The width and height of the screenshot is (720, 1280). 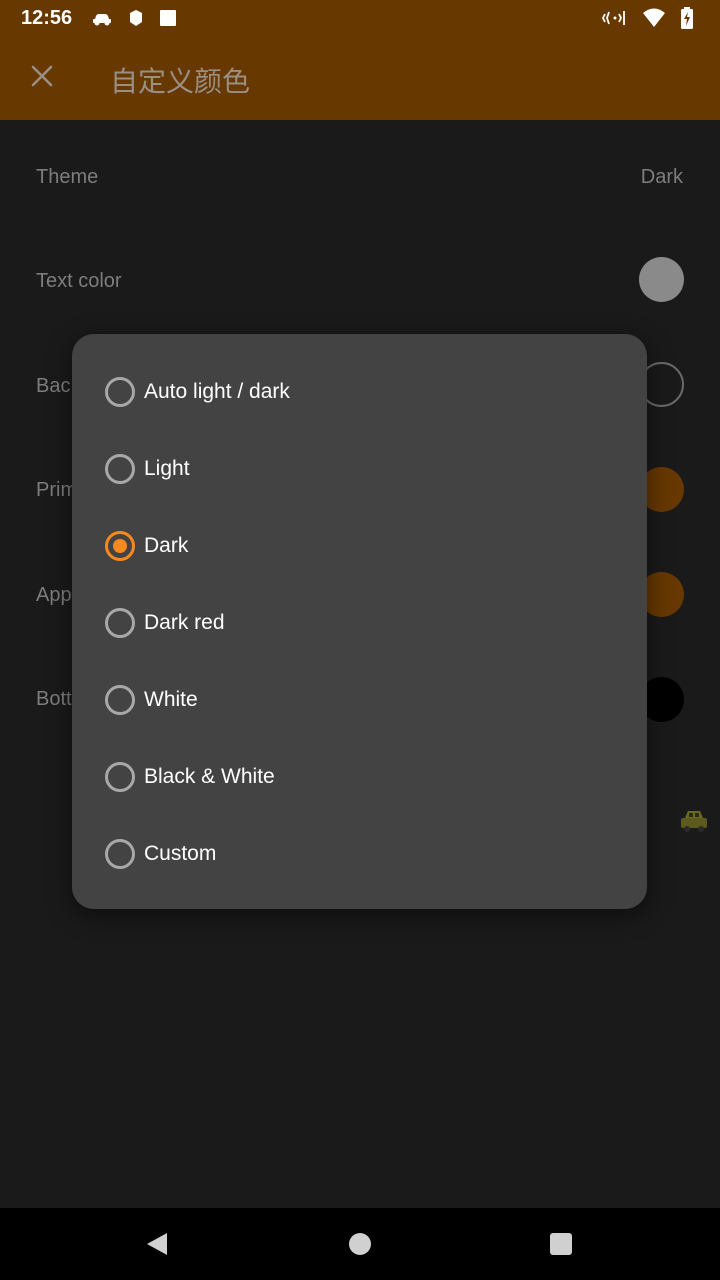 I want to click on car-icon, so click(x=102, y=20).